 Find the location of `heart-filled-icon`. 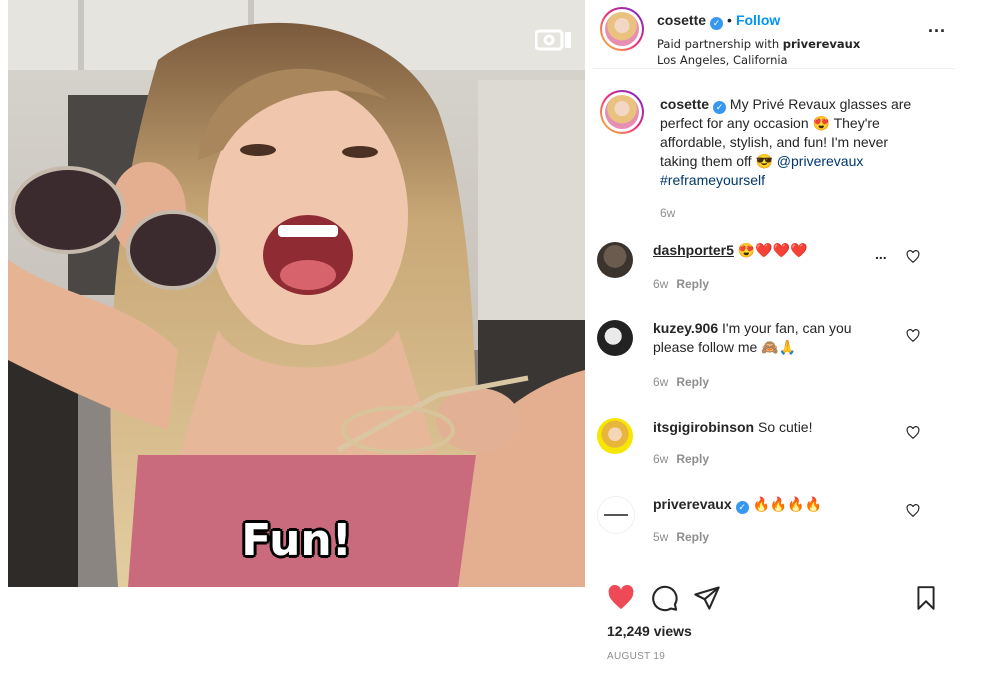

heart-filled-icon is located at coordinates (621, 598).